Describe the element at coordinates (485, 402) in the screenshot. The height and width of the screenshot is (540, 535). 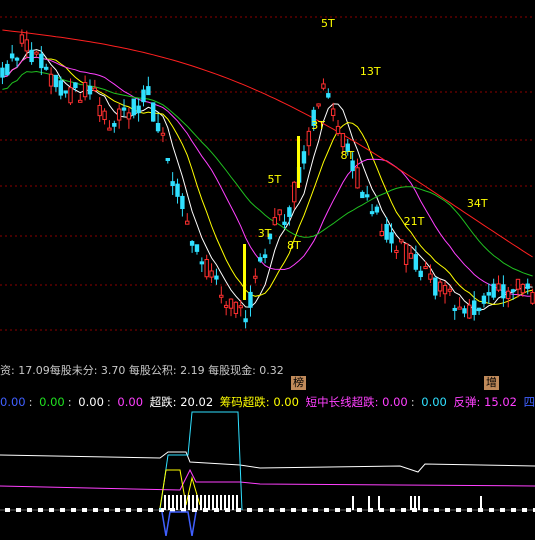
I see `indicator-fantan: 反弹: 15.02` at that location.